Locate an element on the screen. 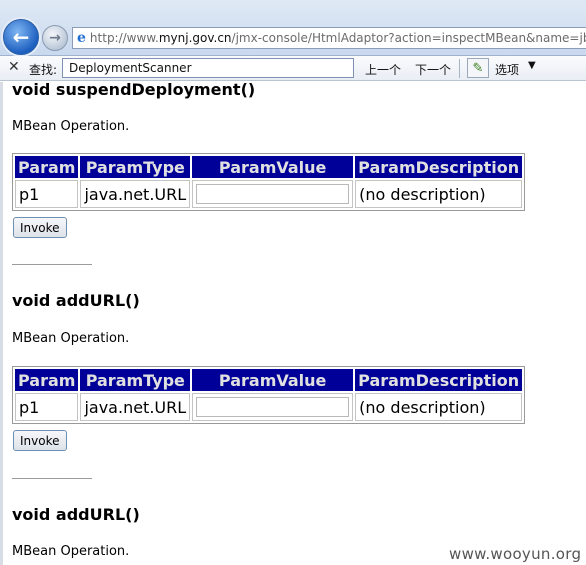 Image resolution: width=586 pixels, height=565 pixels. chevron-down-icon: ▼ is located at coordinates (532, 65).